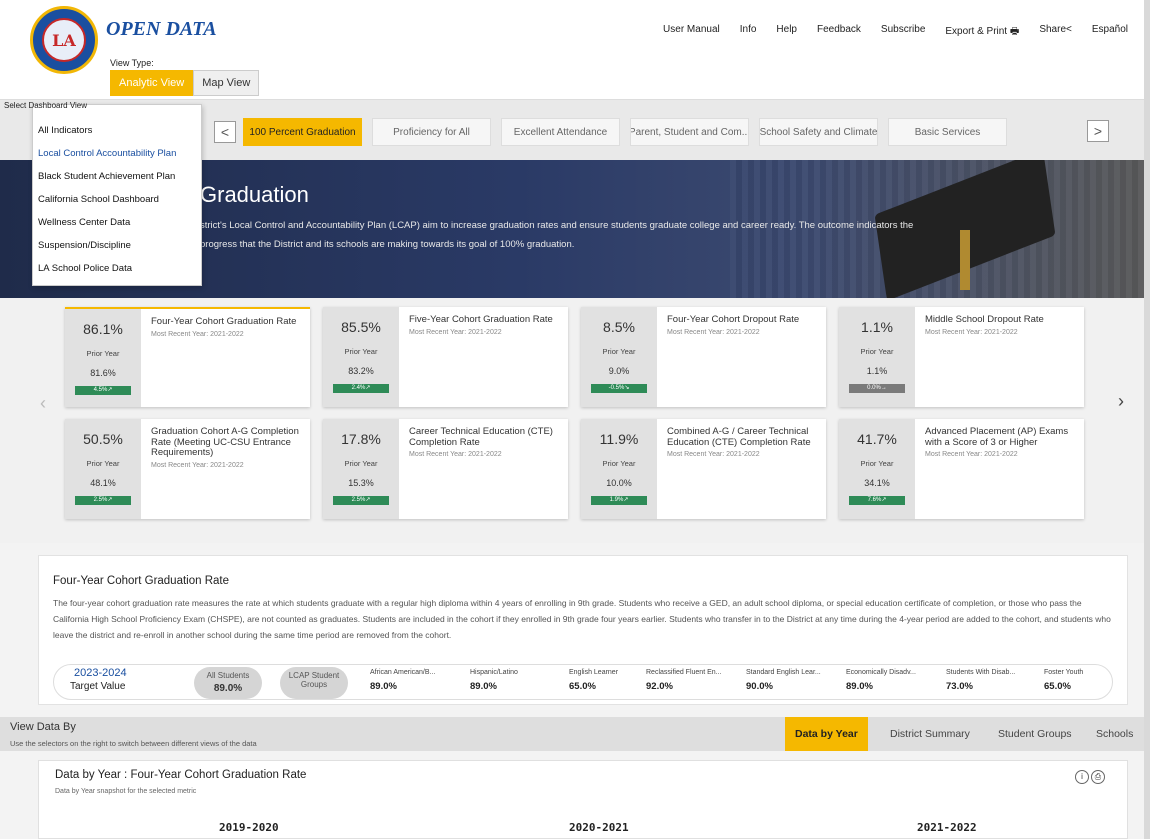 The height and width of the screenshot is (839, 1150). I want to click on nav-subscribe: Subscribe, so click(903, 32).